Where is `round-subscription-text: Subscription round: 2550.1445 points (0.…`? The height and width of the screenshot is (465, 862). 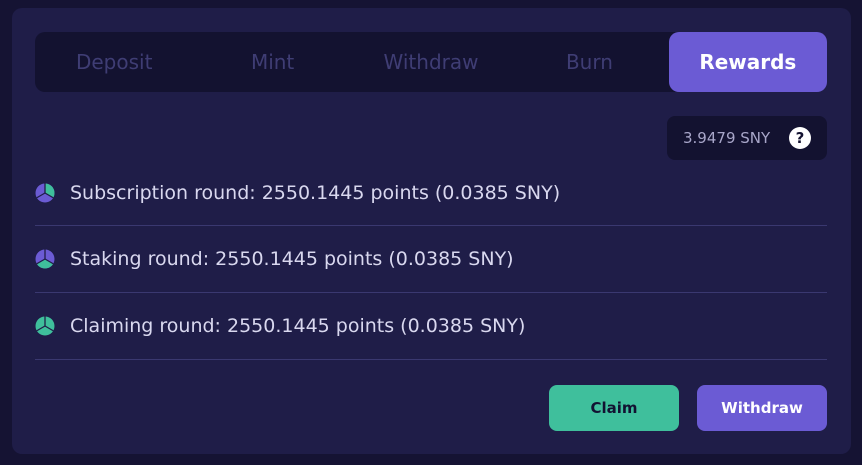
round-subscription-text: Subscription round: 2550.1445 points (0.… is located at coordinates (315, 192).